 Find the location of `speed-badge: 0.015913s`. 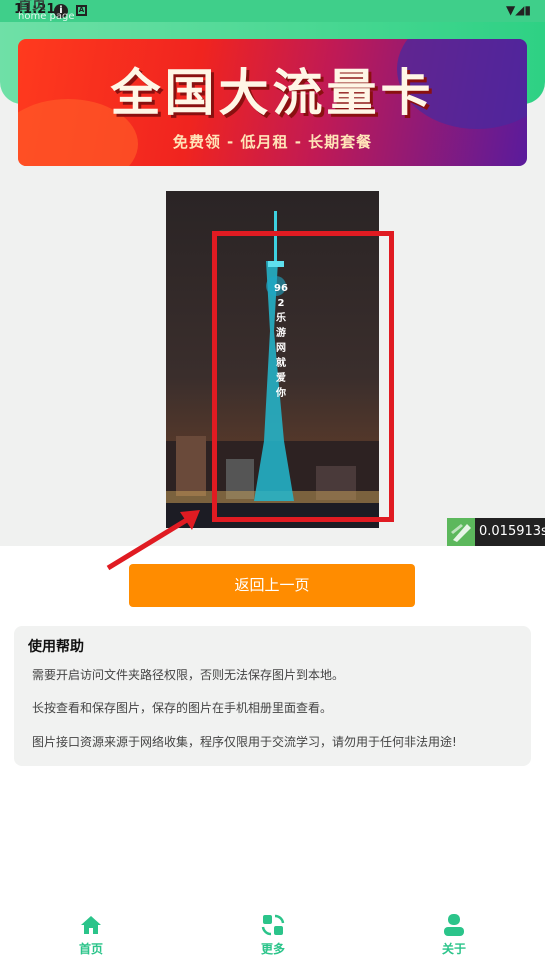

speed-badge: 0.015913s is located at coordinates (496, 532).